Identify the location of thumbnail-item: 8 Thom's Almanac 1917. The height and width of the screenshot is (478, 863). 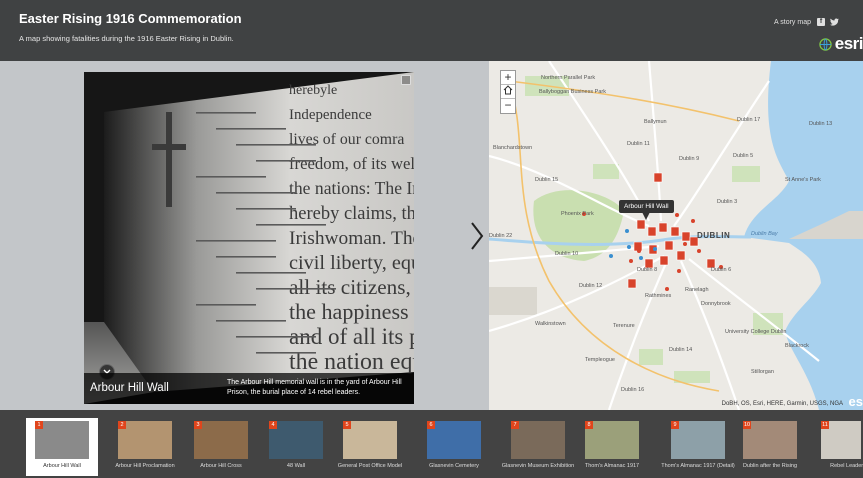
(612, 447).